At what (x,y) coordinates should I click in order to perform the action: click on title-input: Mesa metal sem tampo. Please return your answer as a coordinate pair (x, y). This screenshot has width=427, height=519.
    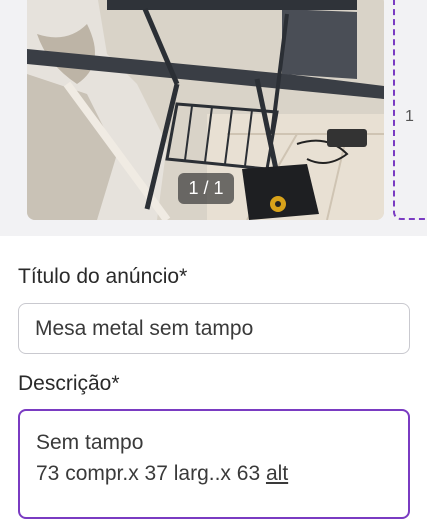
    Looking at the image, I should click on (214, 328).